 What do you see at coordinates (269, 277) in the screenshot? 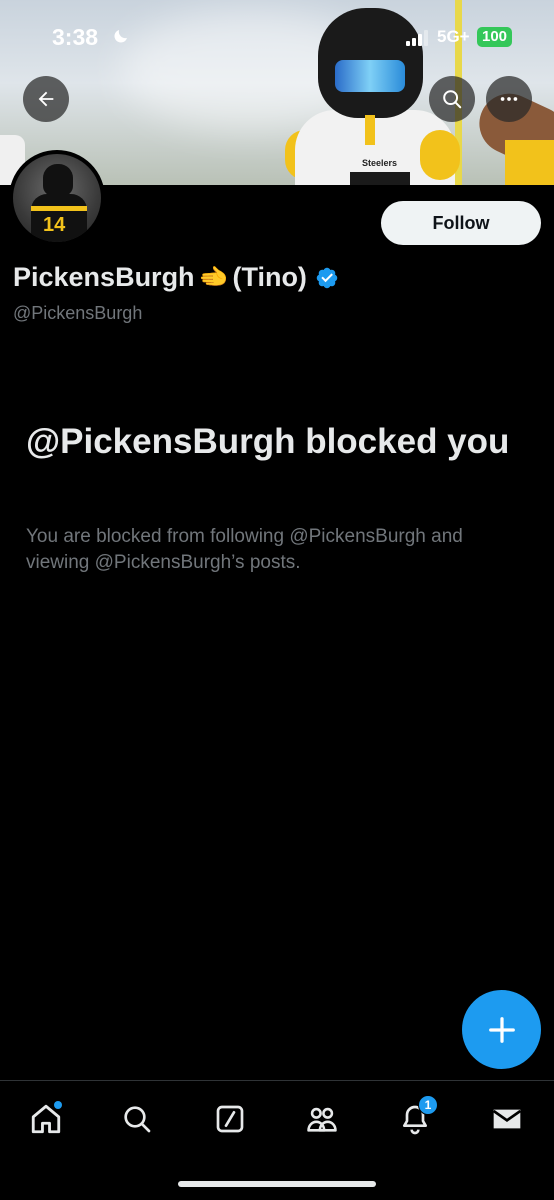
I see `display-name-suffix: (Tino)` at bounding box center [269, 277].